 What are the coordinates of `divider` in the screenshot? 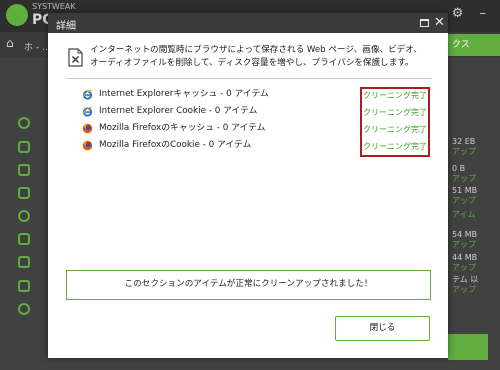 It's located at (249, 78).